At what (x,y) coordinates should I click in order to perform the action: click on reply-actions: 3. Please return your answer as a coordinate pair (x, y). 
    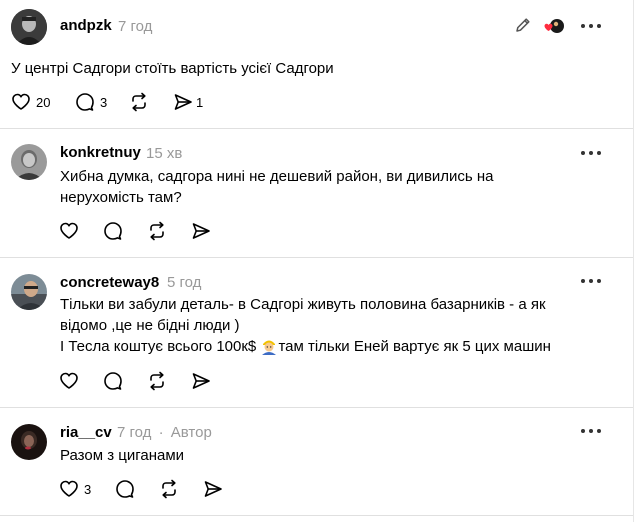
    Looking at the image, I should click on (141, 489).